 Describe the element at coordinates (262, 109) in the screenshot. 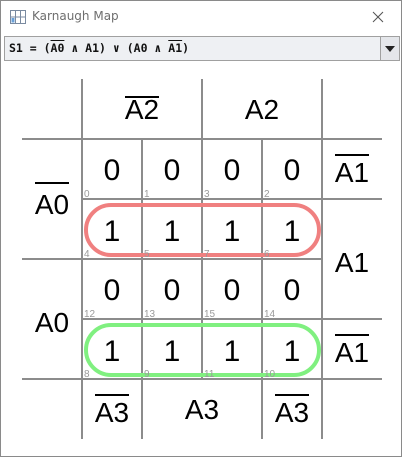

I see `col-header-a2: A2` at that location.